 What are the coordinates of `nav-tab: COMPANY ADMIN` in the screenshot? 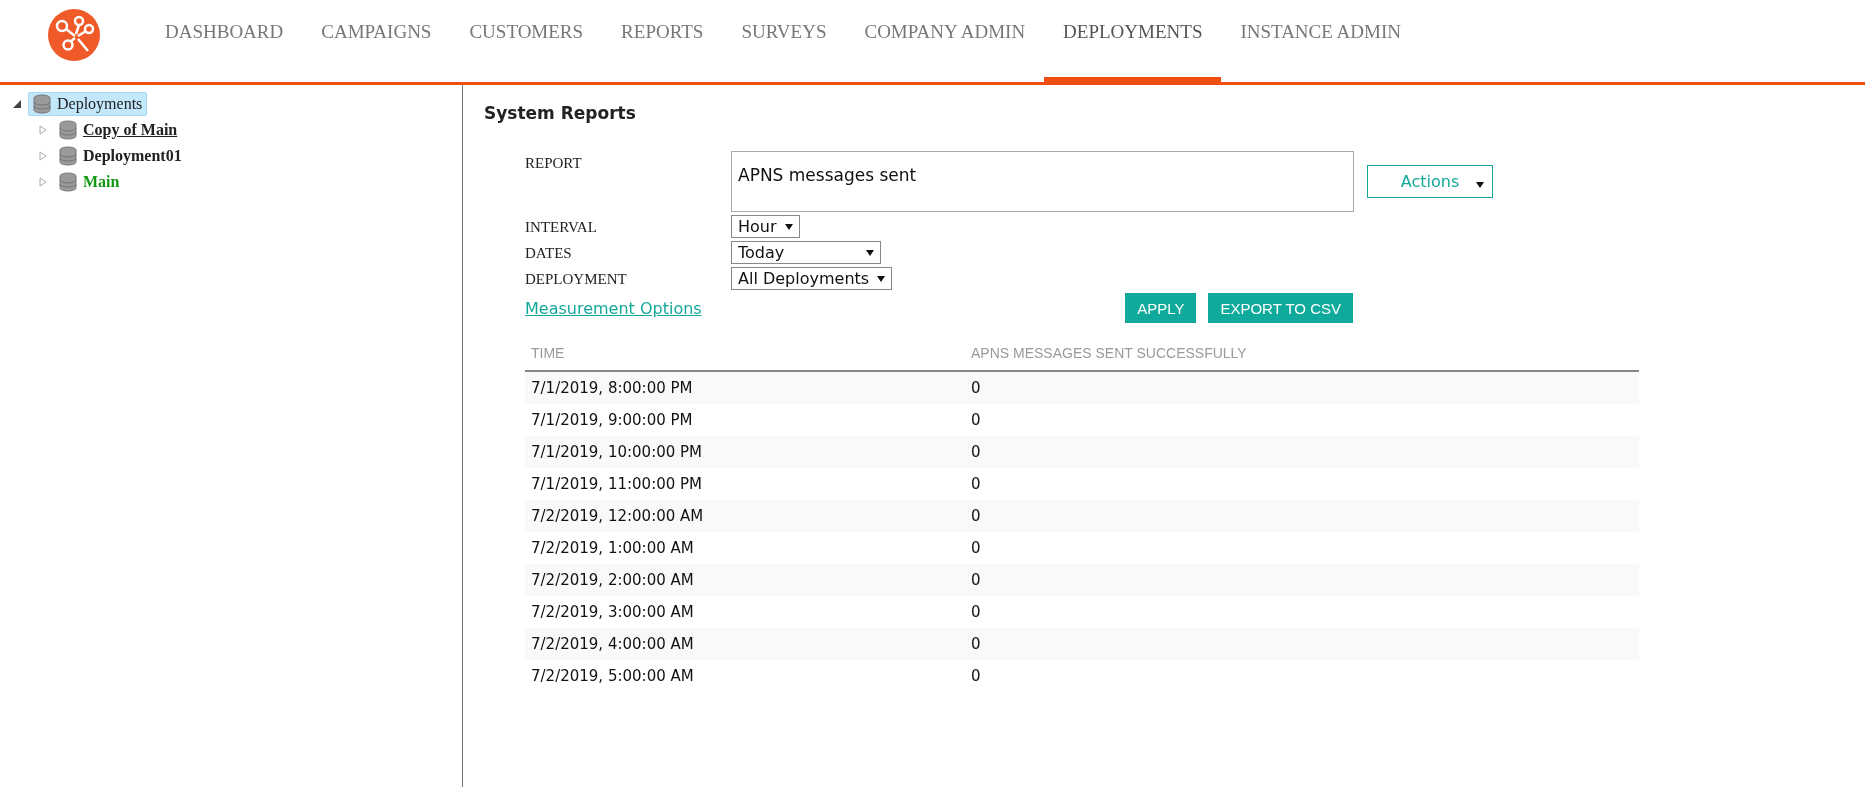 It's located at (945, 42).